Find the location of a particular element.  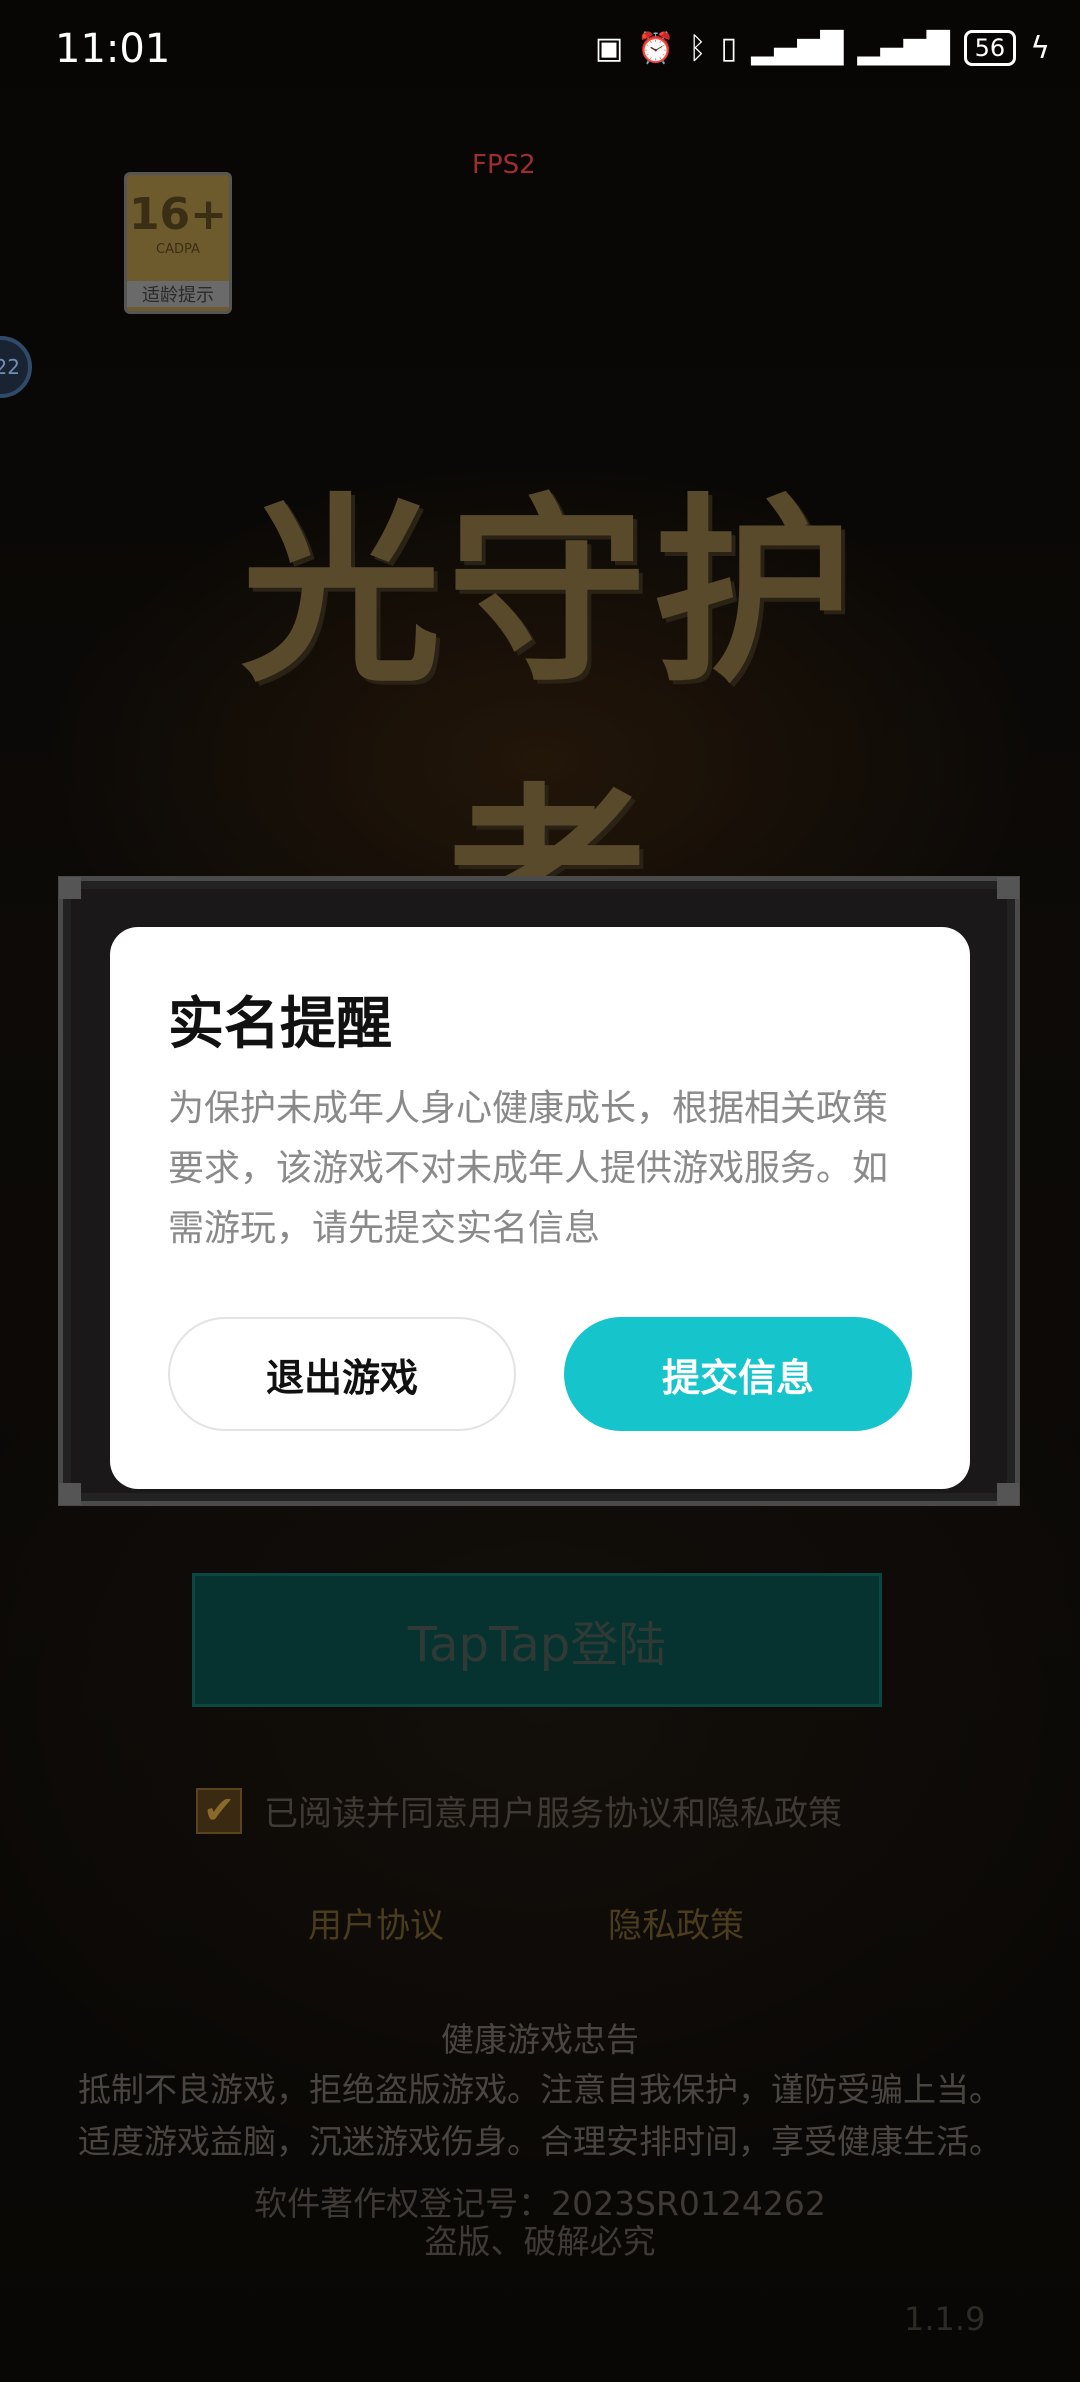

agreement-text: 已阅读并同意用户服务协议和隐私政策 is located at coordinates (553, 1814).